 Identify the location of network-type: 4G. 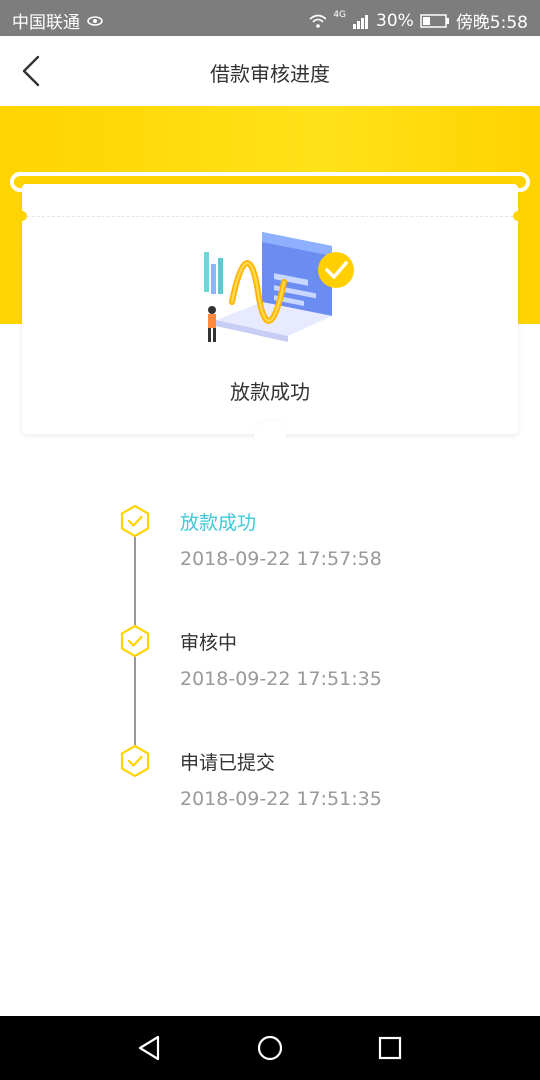
(340, 14).